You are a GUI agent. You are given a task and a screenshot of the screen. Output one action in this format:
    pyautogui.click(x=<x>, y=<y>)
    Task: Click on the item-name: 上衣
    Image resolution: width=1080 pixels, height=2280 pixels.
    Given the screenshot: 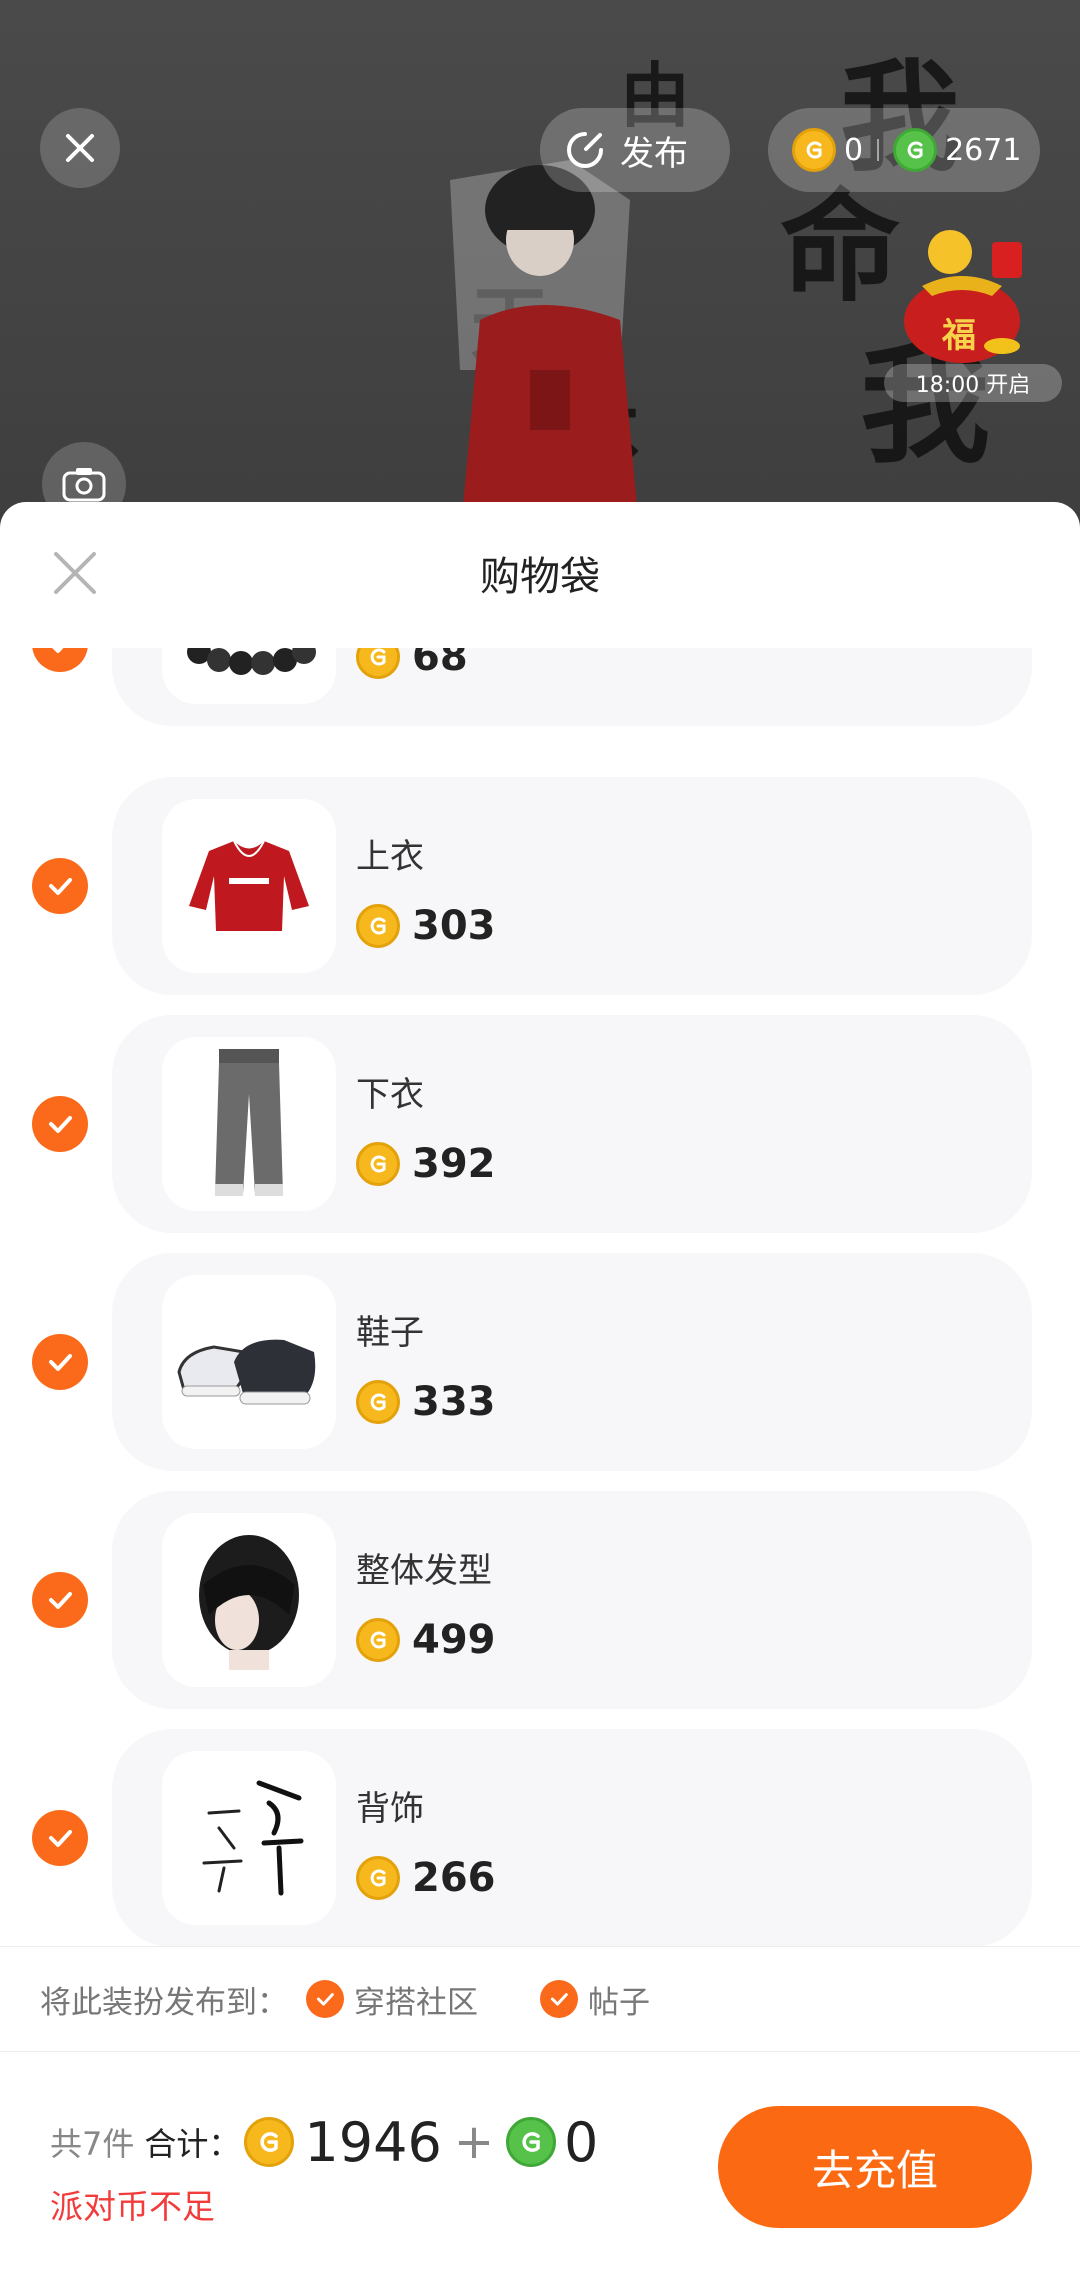 What is the action you would take?
    pyautogui.click(x=390, y=857)
    